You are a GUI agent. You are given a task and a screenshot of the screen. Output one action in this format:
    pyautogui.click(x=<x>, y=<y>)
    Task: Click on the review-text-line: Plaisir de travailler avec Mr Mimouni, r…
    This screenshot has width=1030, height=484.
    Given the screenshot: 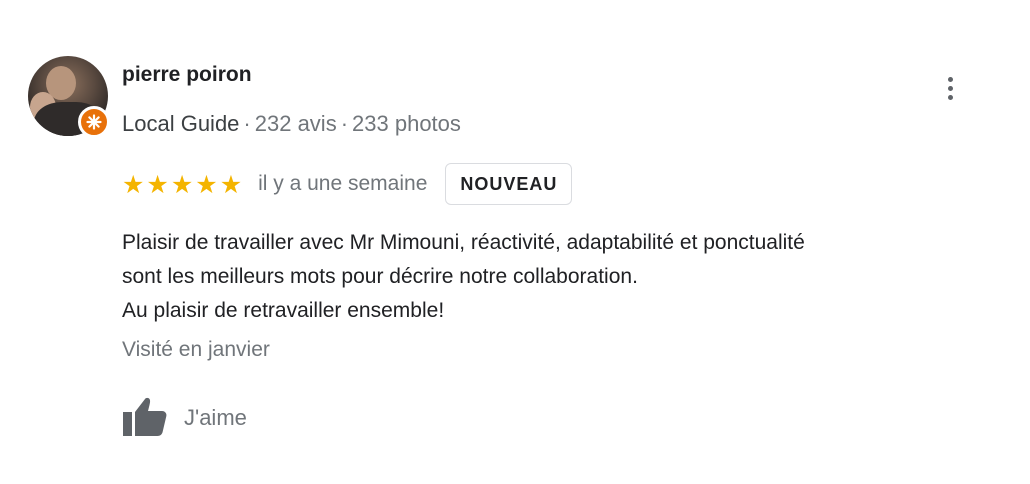 What is the action you would take?
    pyautogui.click(x=463, y=242)
    